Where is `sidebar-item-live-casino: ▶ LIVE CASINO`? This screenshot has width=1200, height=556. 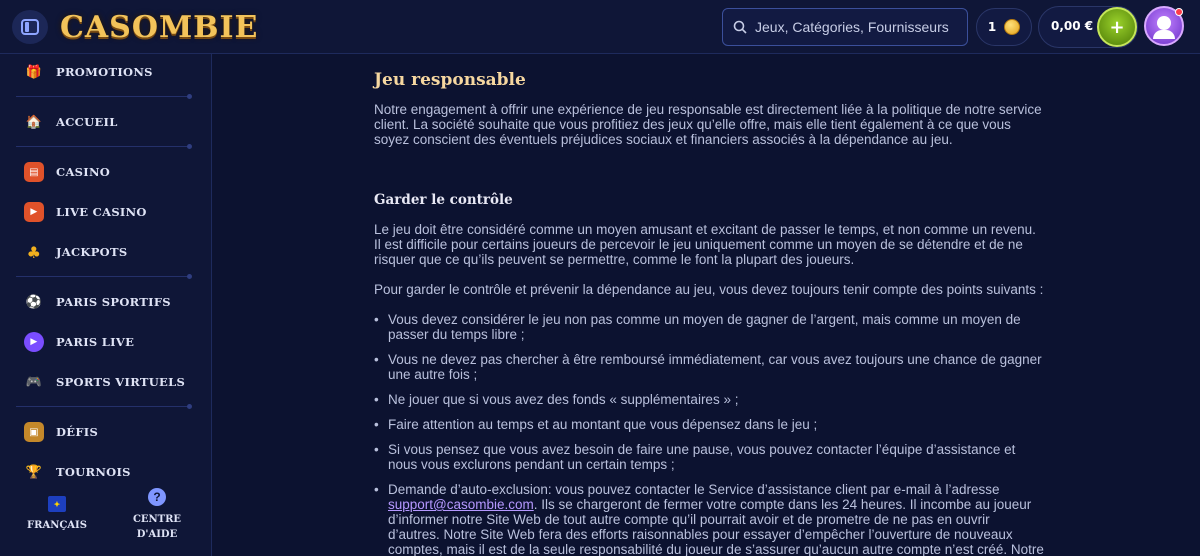
sidebar-item-live-casino: ▶ LIVE CASINO is located at coordinates (85, 212).